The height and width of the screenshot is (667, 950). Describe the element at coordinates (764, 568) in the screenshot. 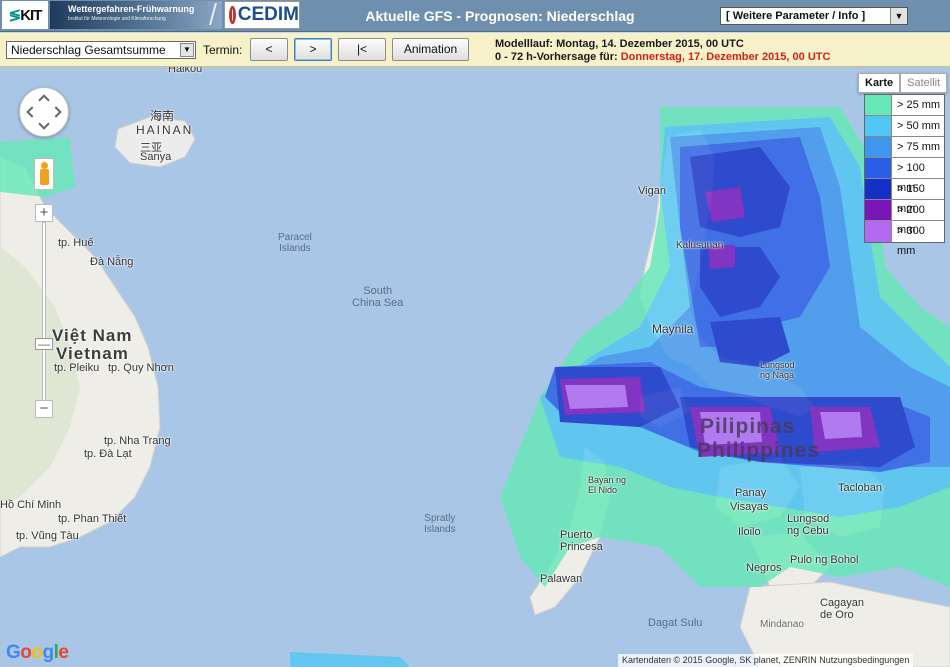

I see `label-negros: Negros` at that location.